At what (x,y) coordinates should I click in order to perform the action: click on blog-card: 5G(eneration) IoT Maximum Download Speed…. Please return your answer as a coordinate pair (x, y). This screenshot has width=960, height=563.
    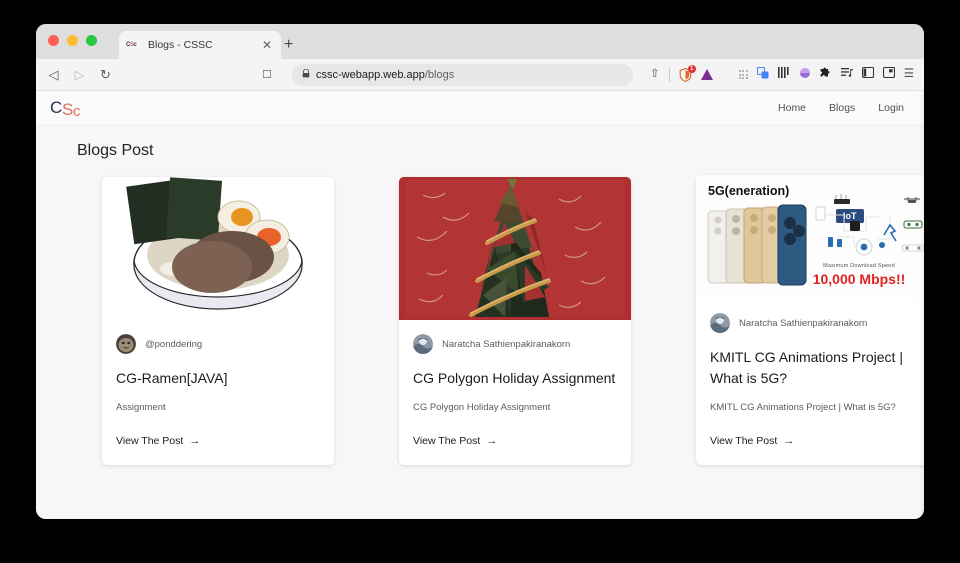
    Looking at the image, I should click on (810, 320).